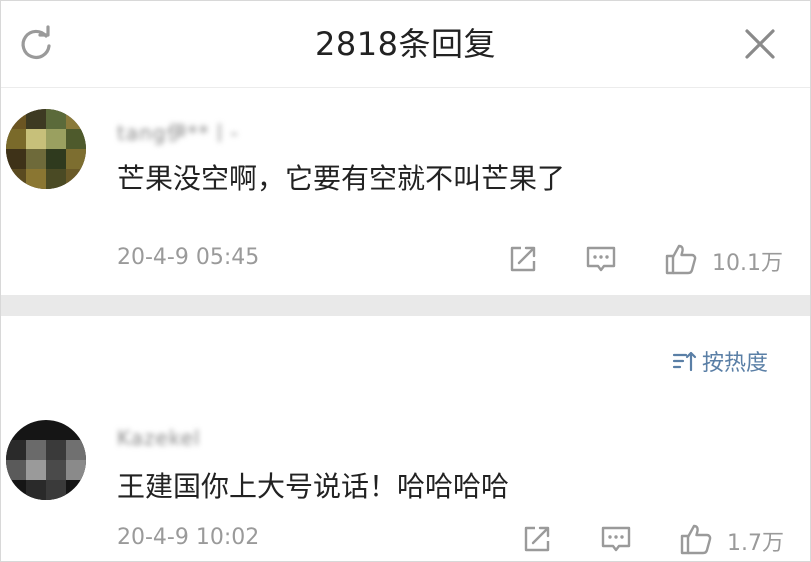 Image resolution: width=811 pixels, height=562 pixels. I want to click on thumbs-up-icon, so click(696, 539).